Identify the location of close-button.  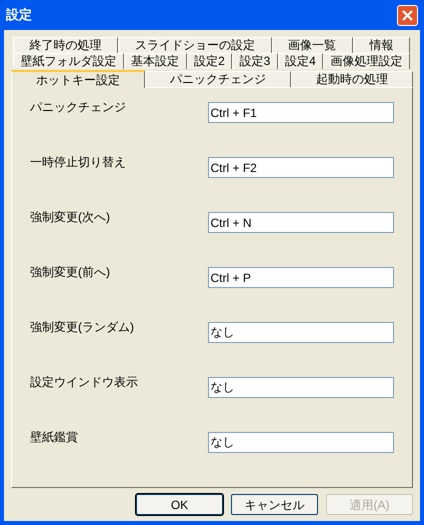
(407, 15).